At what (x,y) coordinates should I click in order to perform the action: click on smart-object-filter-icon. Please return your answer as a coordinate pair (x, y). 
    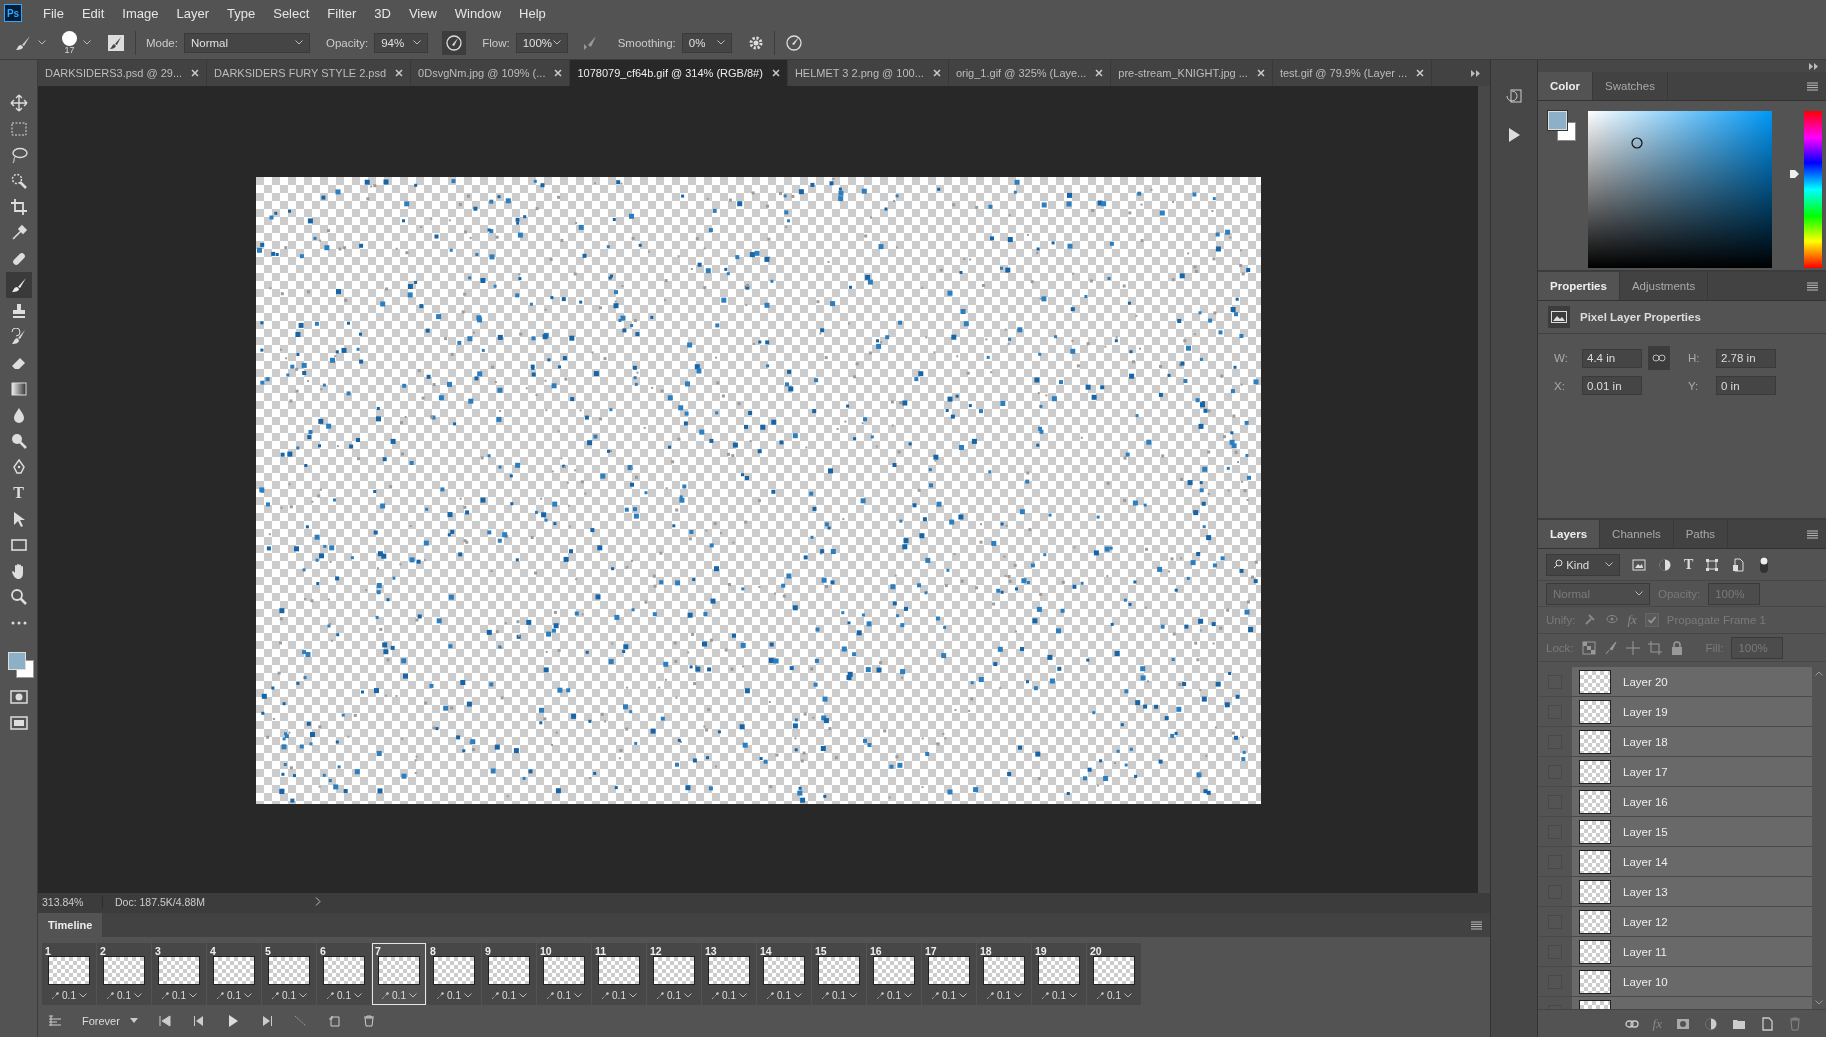
    Looking at the image, I should click on (1738, 564).